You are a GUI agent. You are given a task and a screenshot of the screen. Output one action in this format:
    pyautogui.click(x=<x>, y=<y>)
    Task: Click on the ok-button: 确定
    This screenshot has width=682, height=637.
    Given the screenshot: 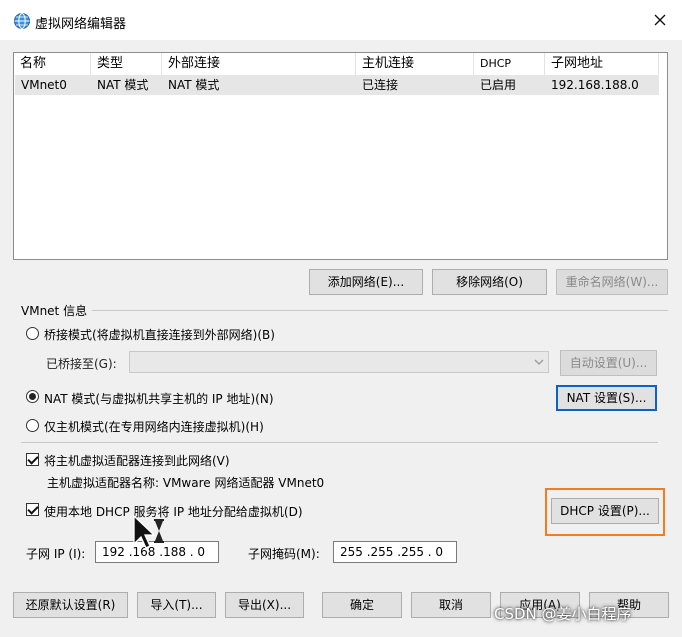 What is the action you would take?
    pyautogui.click(x=362, y=605)
    